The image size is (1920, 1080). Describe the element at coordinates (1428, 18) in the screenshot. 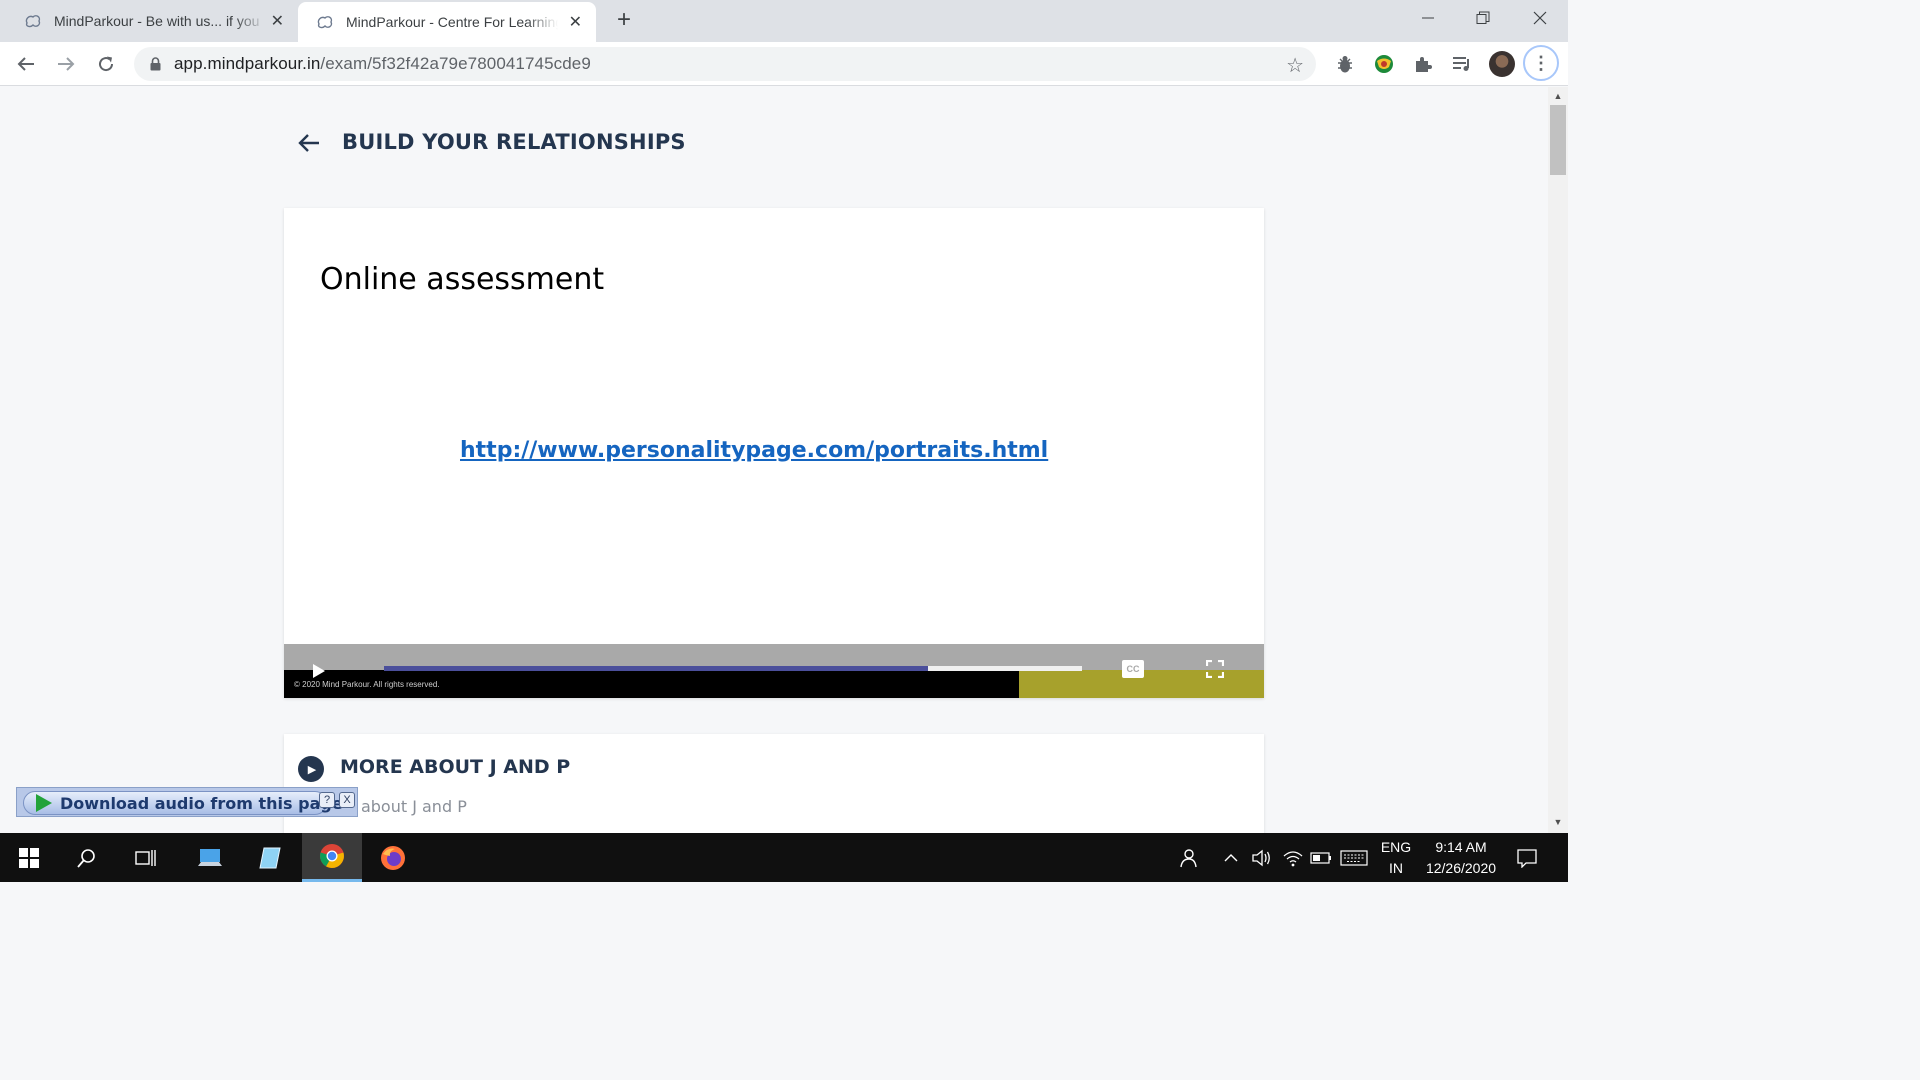

I see `minimize-button` at that location.